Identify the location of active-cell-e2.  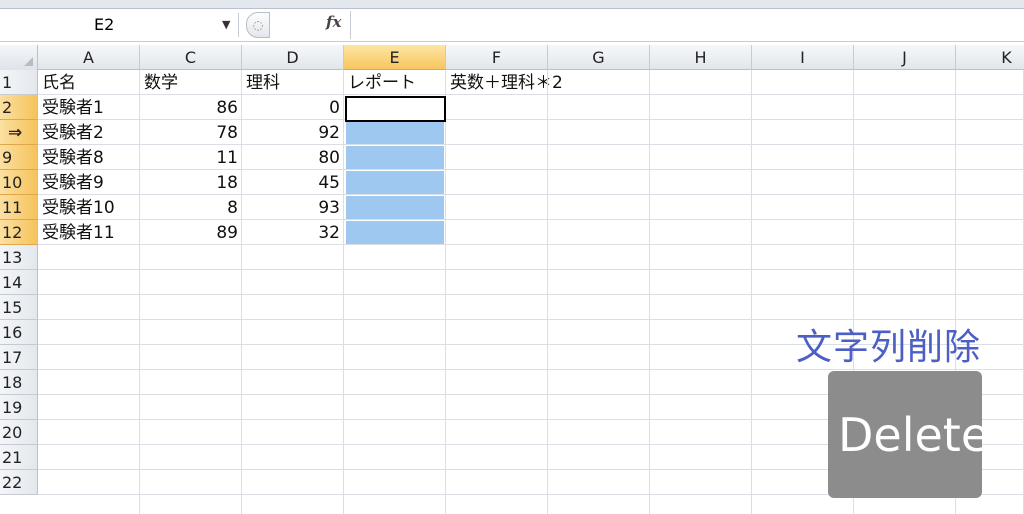
(395, 109).